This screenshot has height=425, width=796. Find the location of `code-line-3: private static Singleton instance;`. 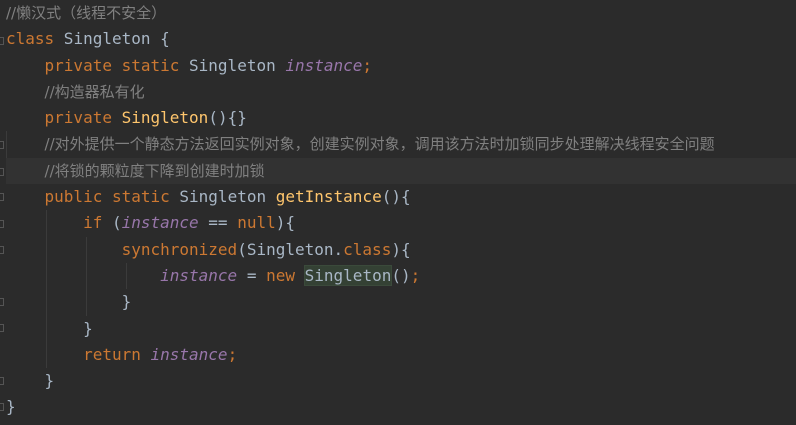

code-line-3: private static Singleton instance; is located at coordinates (401, 66).